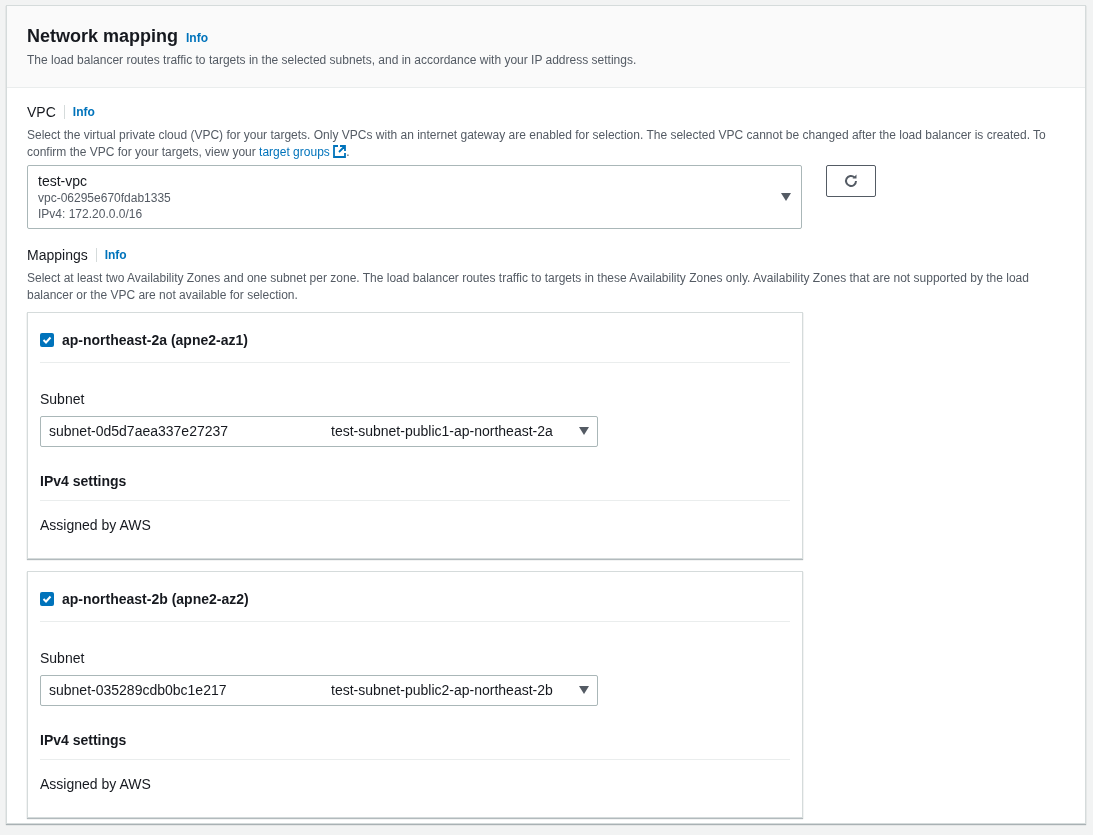 The height and width of the screenshot is (835, 1093). I want to click on refresh-icon, so click(851, 180).